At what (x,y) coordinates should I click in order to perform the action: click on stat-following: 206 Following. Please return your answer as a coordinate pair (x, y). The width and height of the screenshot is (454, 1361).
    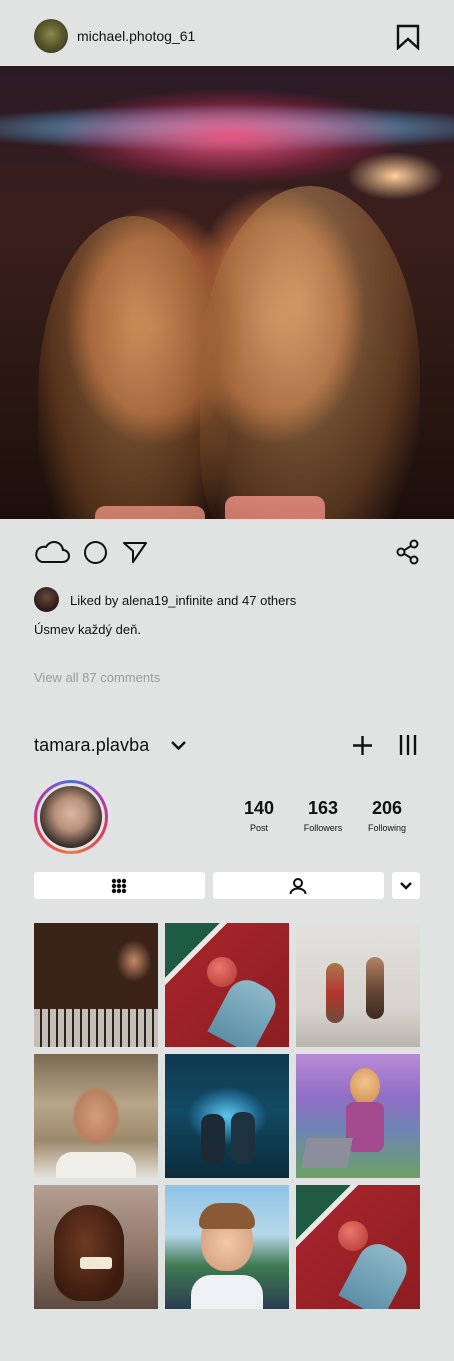
    Looking at the image, I should click on (387, 815).